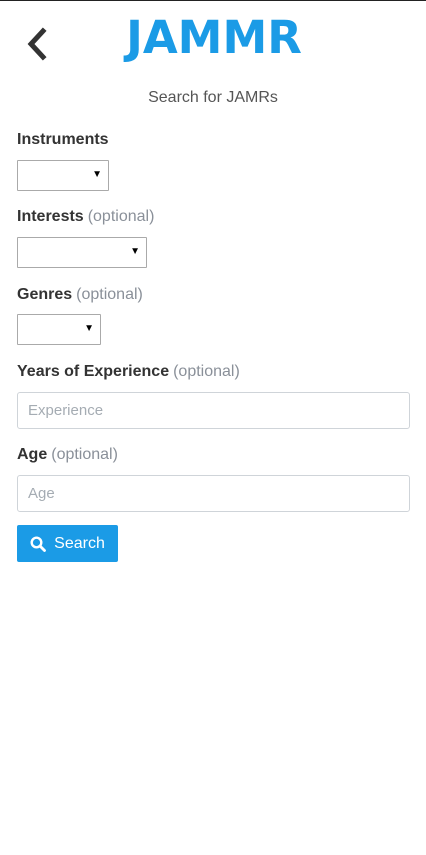  Describe the element at coordinates (93, 371) in the screenshot. I see `experience-label-text: Years of Experience` at that location.